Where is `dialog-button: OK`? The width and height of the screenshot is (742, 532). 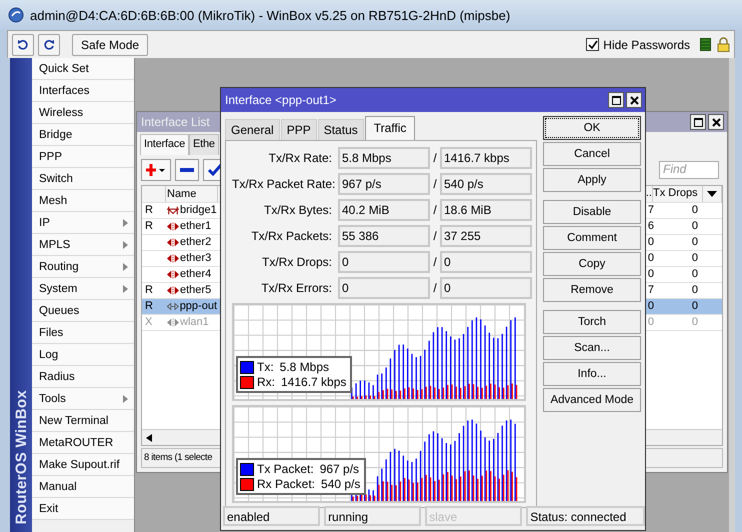
dialog-button: OK is located at coordinates (592, 128).